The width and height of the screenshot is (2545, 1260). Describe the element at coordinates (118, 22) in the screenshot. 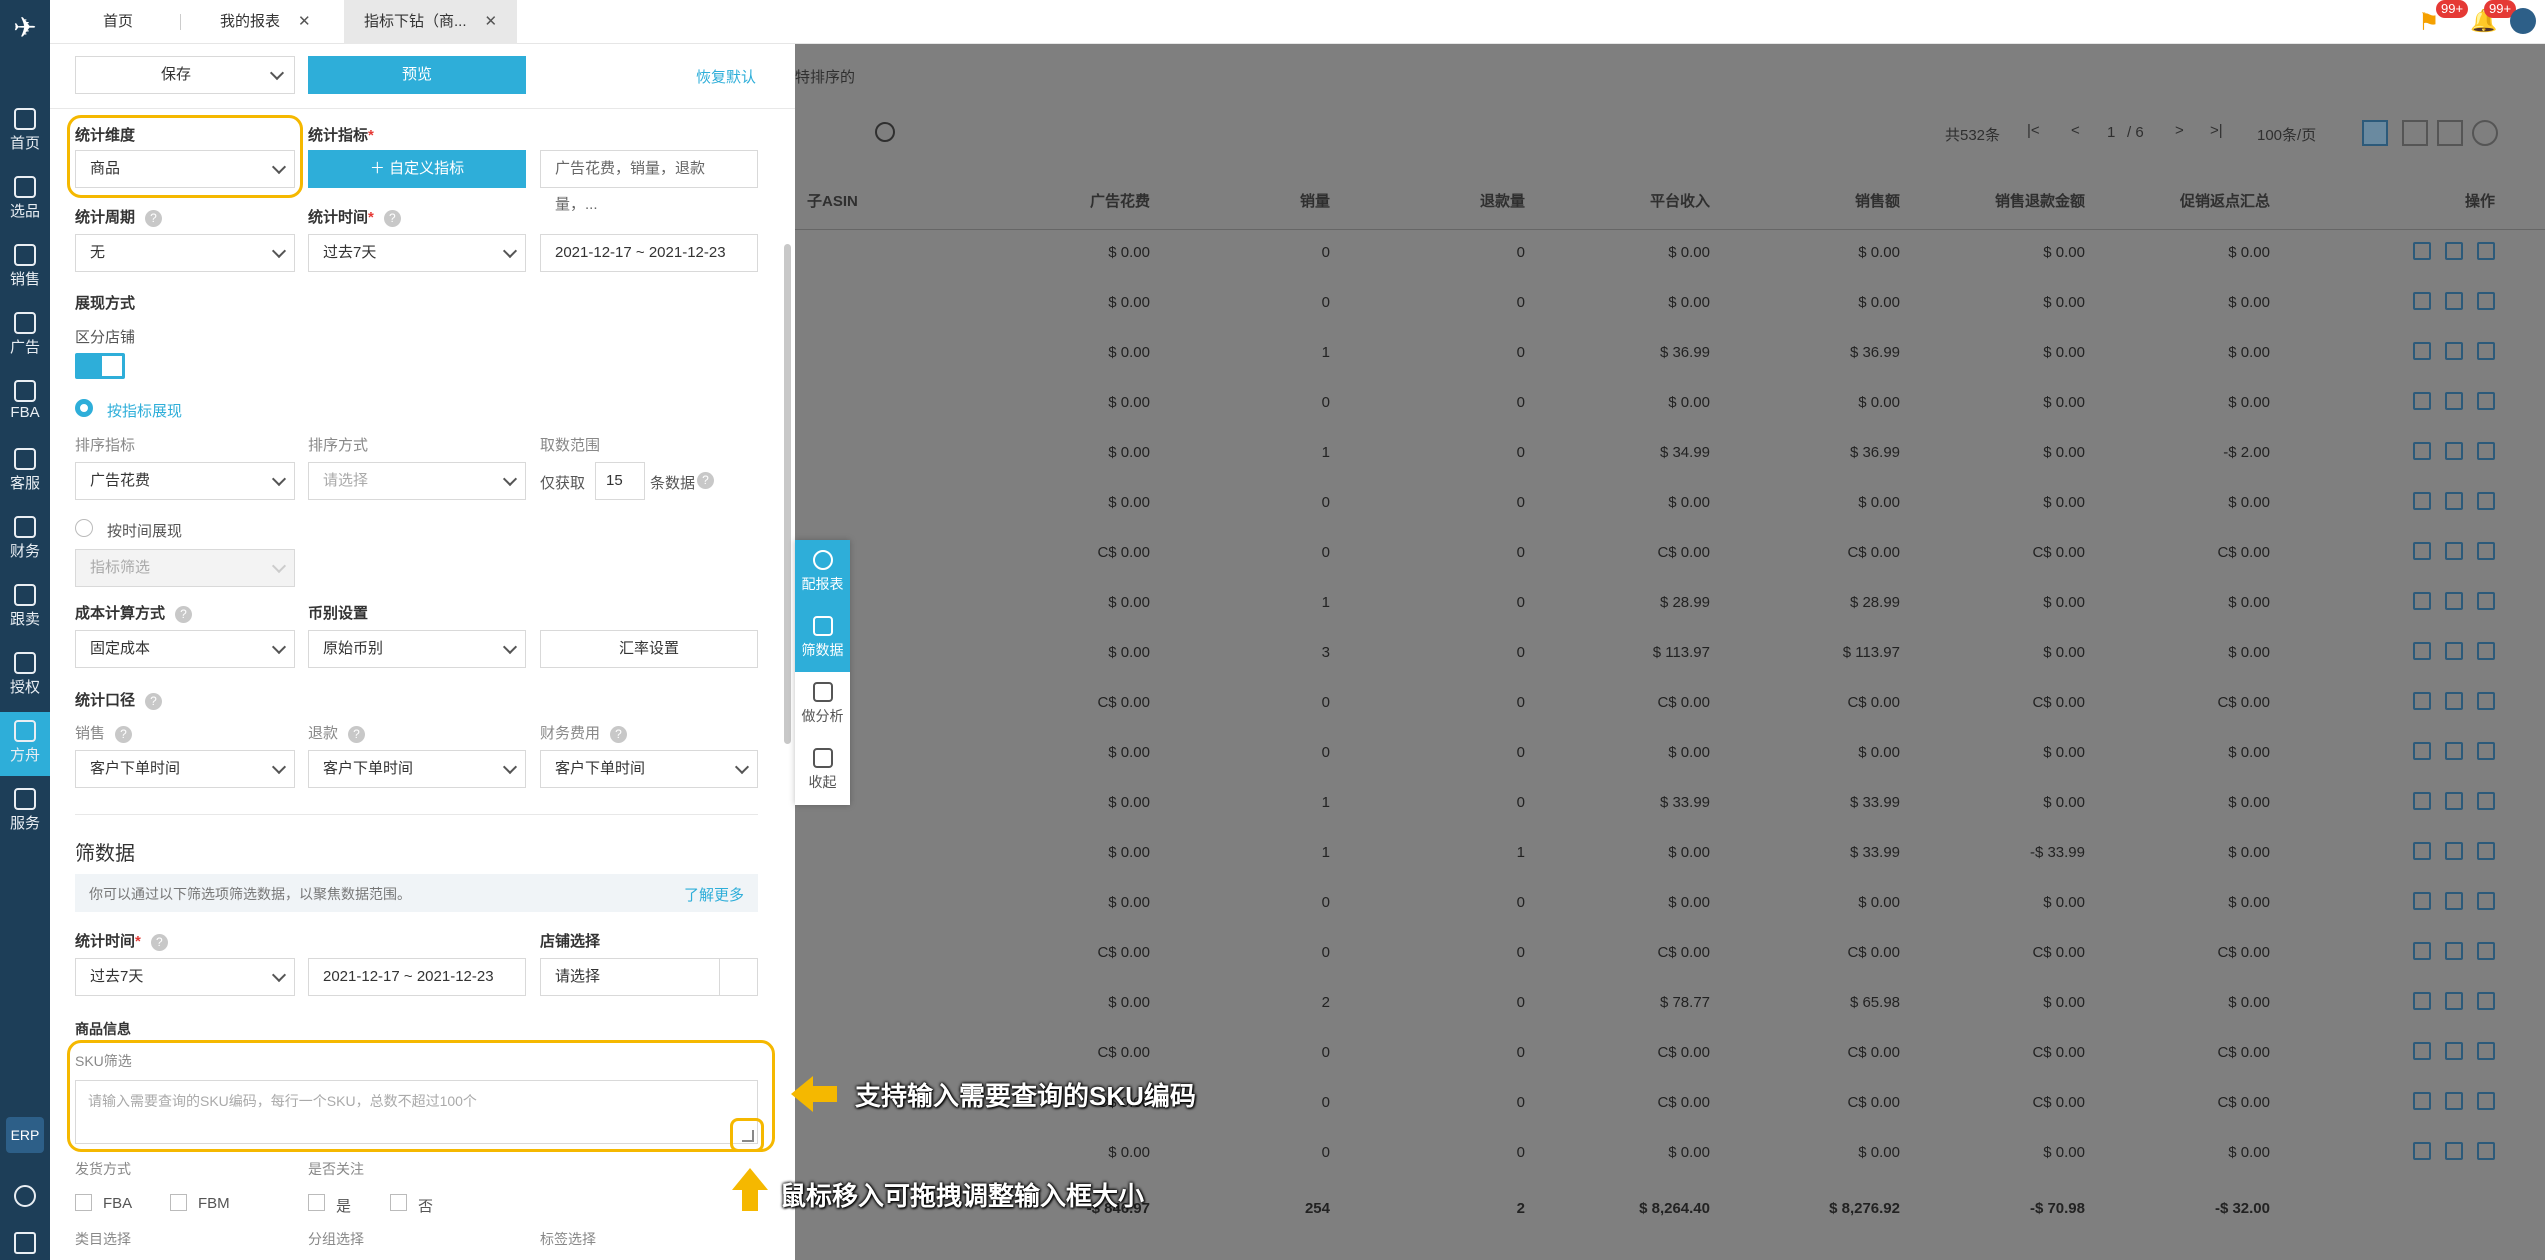

I see `tab-home: 首页` at that location.